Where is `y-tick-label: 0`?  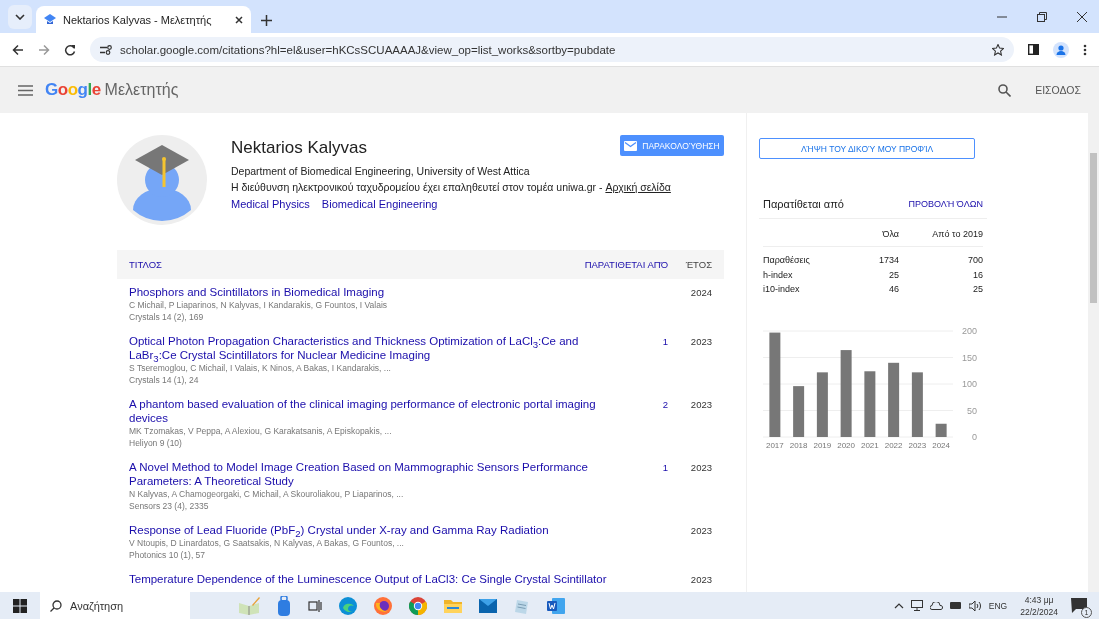
y-tick-label: 0 is located at coordinates (974, 436).